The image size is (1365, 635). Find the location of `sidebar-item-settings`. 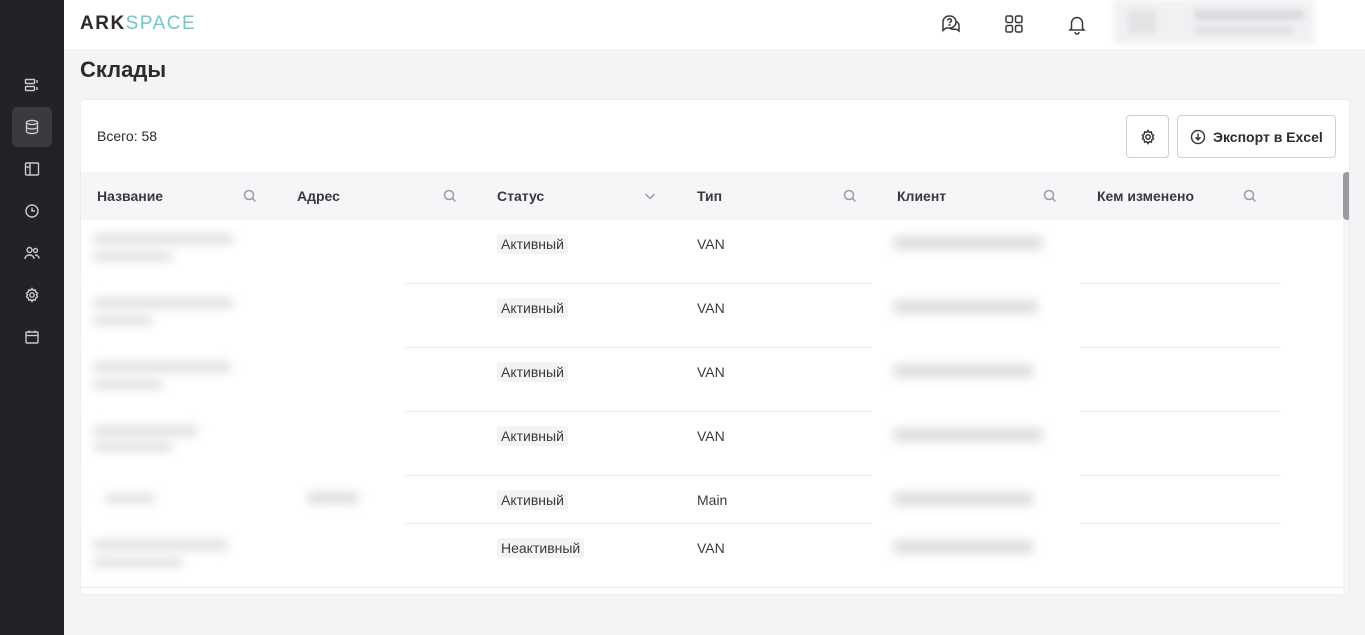

sidebar-item-settings is located at coordinates (32, 295).